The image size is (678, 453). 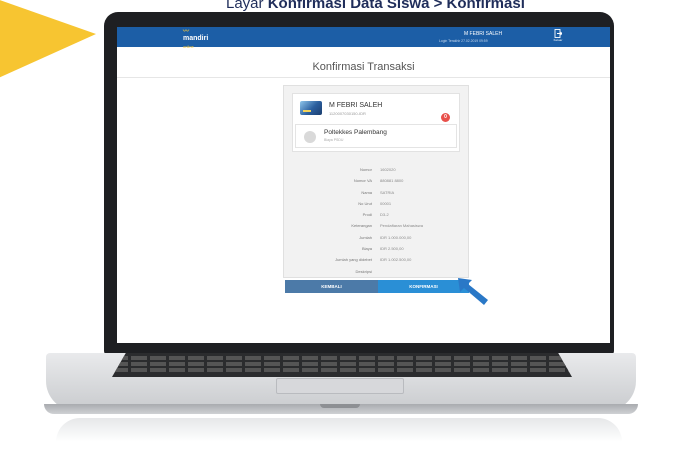 What do you see at coordinates (247, 6) in the screenshot?
I see `caption-prefix: Layar` at bounding box center [247, 6].